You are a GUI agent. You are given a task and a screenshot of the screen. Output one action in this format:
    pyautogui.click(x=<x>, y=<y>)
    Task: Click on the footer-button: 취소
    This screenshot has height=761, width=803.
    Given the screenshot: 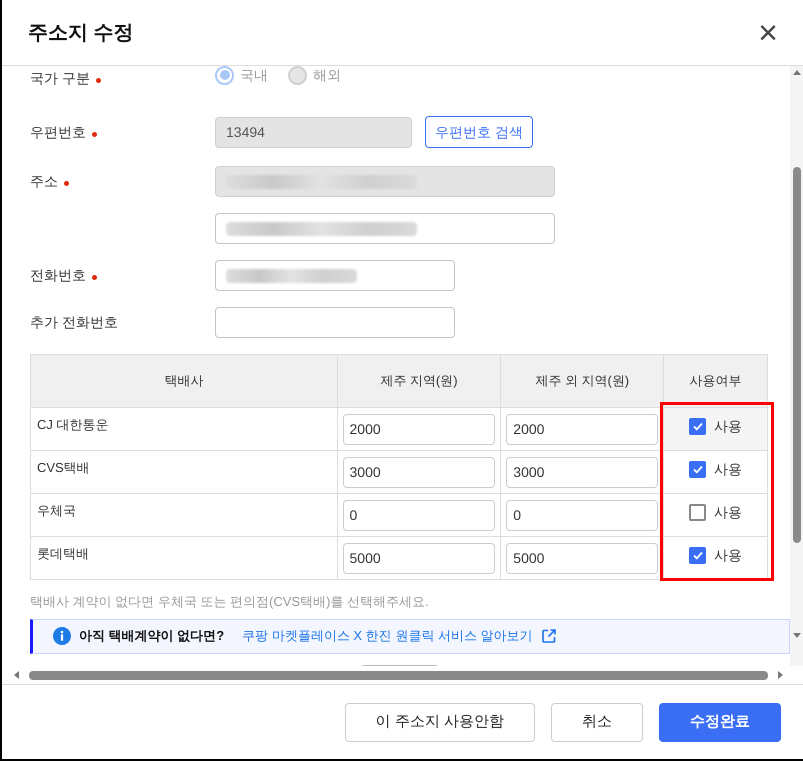 What is the action you would take?
    pyautogui.click(x=597, y=722)
    